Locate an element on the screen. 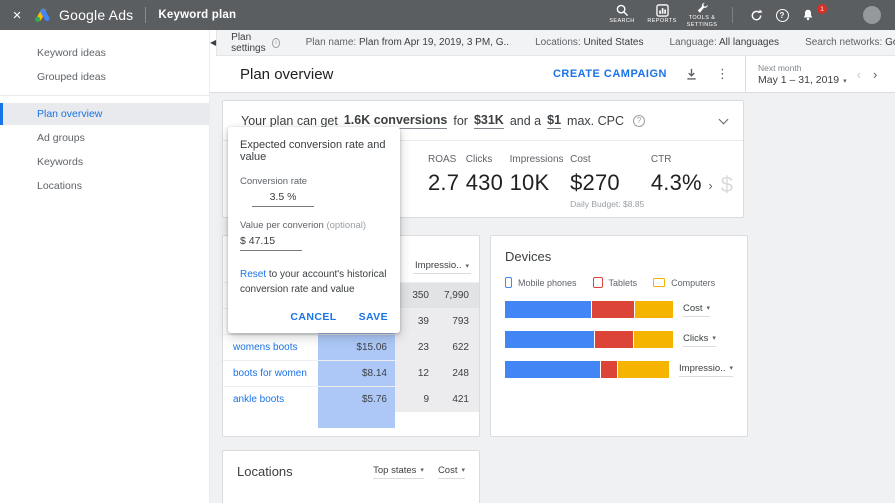 Image resolution: width=895 pixels, height=503 pixels. notifications-button: 1 is located at coordinates (811, 13).